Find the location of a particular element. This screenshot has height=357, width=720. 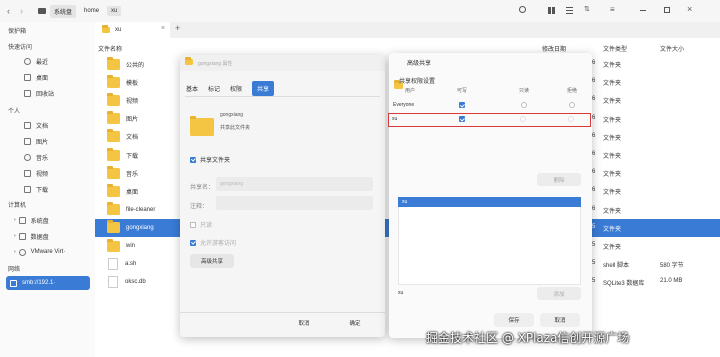

file-name: file-cleaner is located at coordinates (141, 209).